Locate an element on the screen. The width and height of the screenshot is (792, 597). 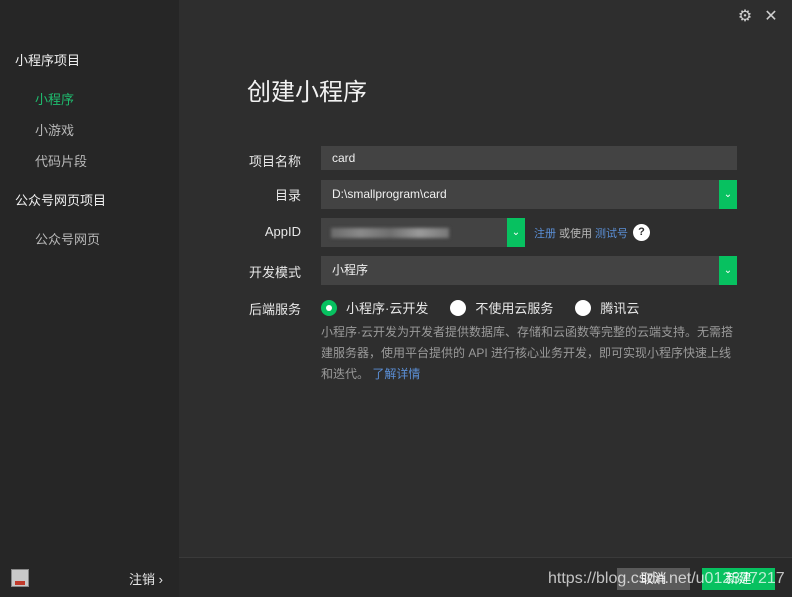
avatar is located at coordinates (20, 578).